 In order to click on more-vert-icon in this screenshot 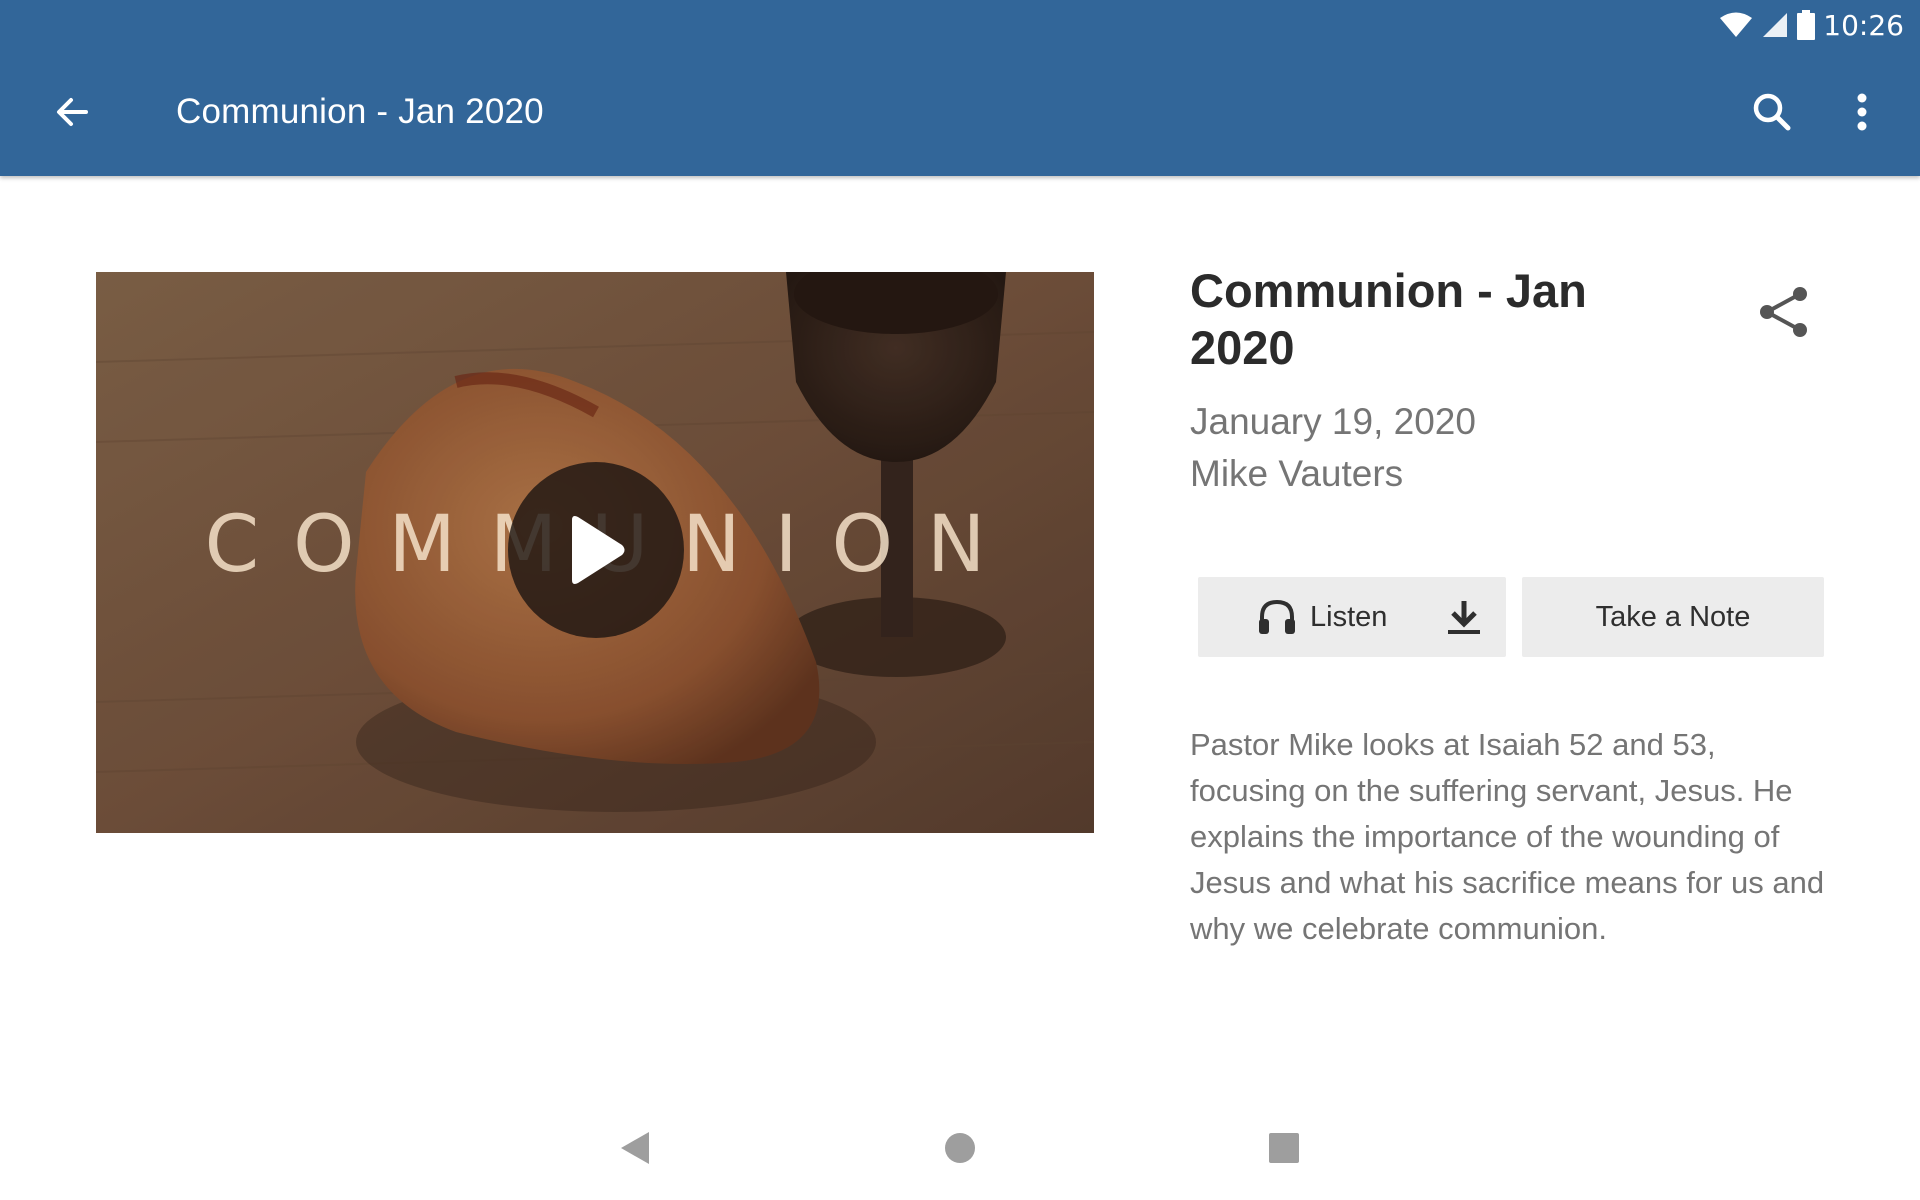, I will do `click(1862, 112)`.